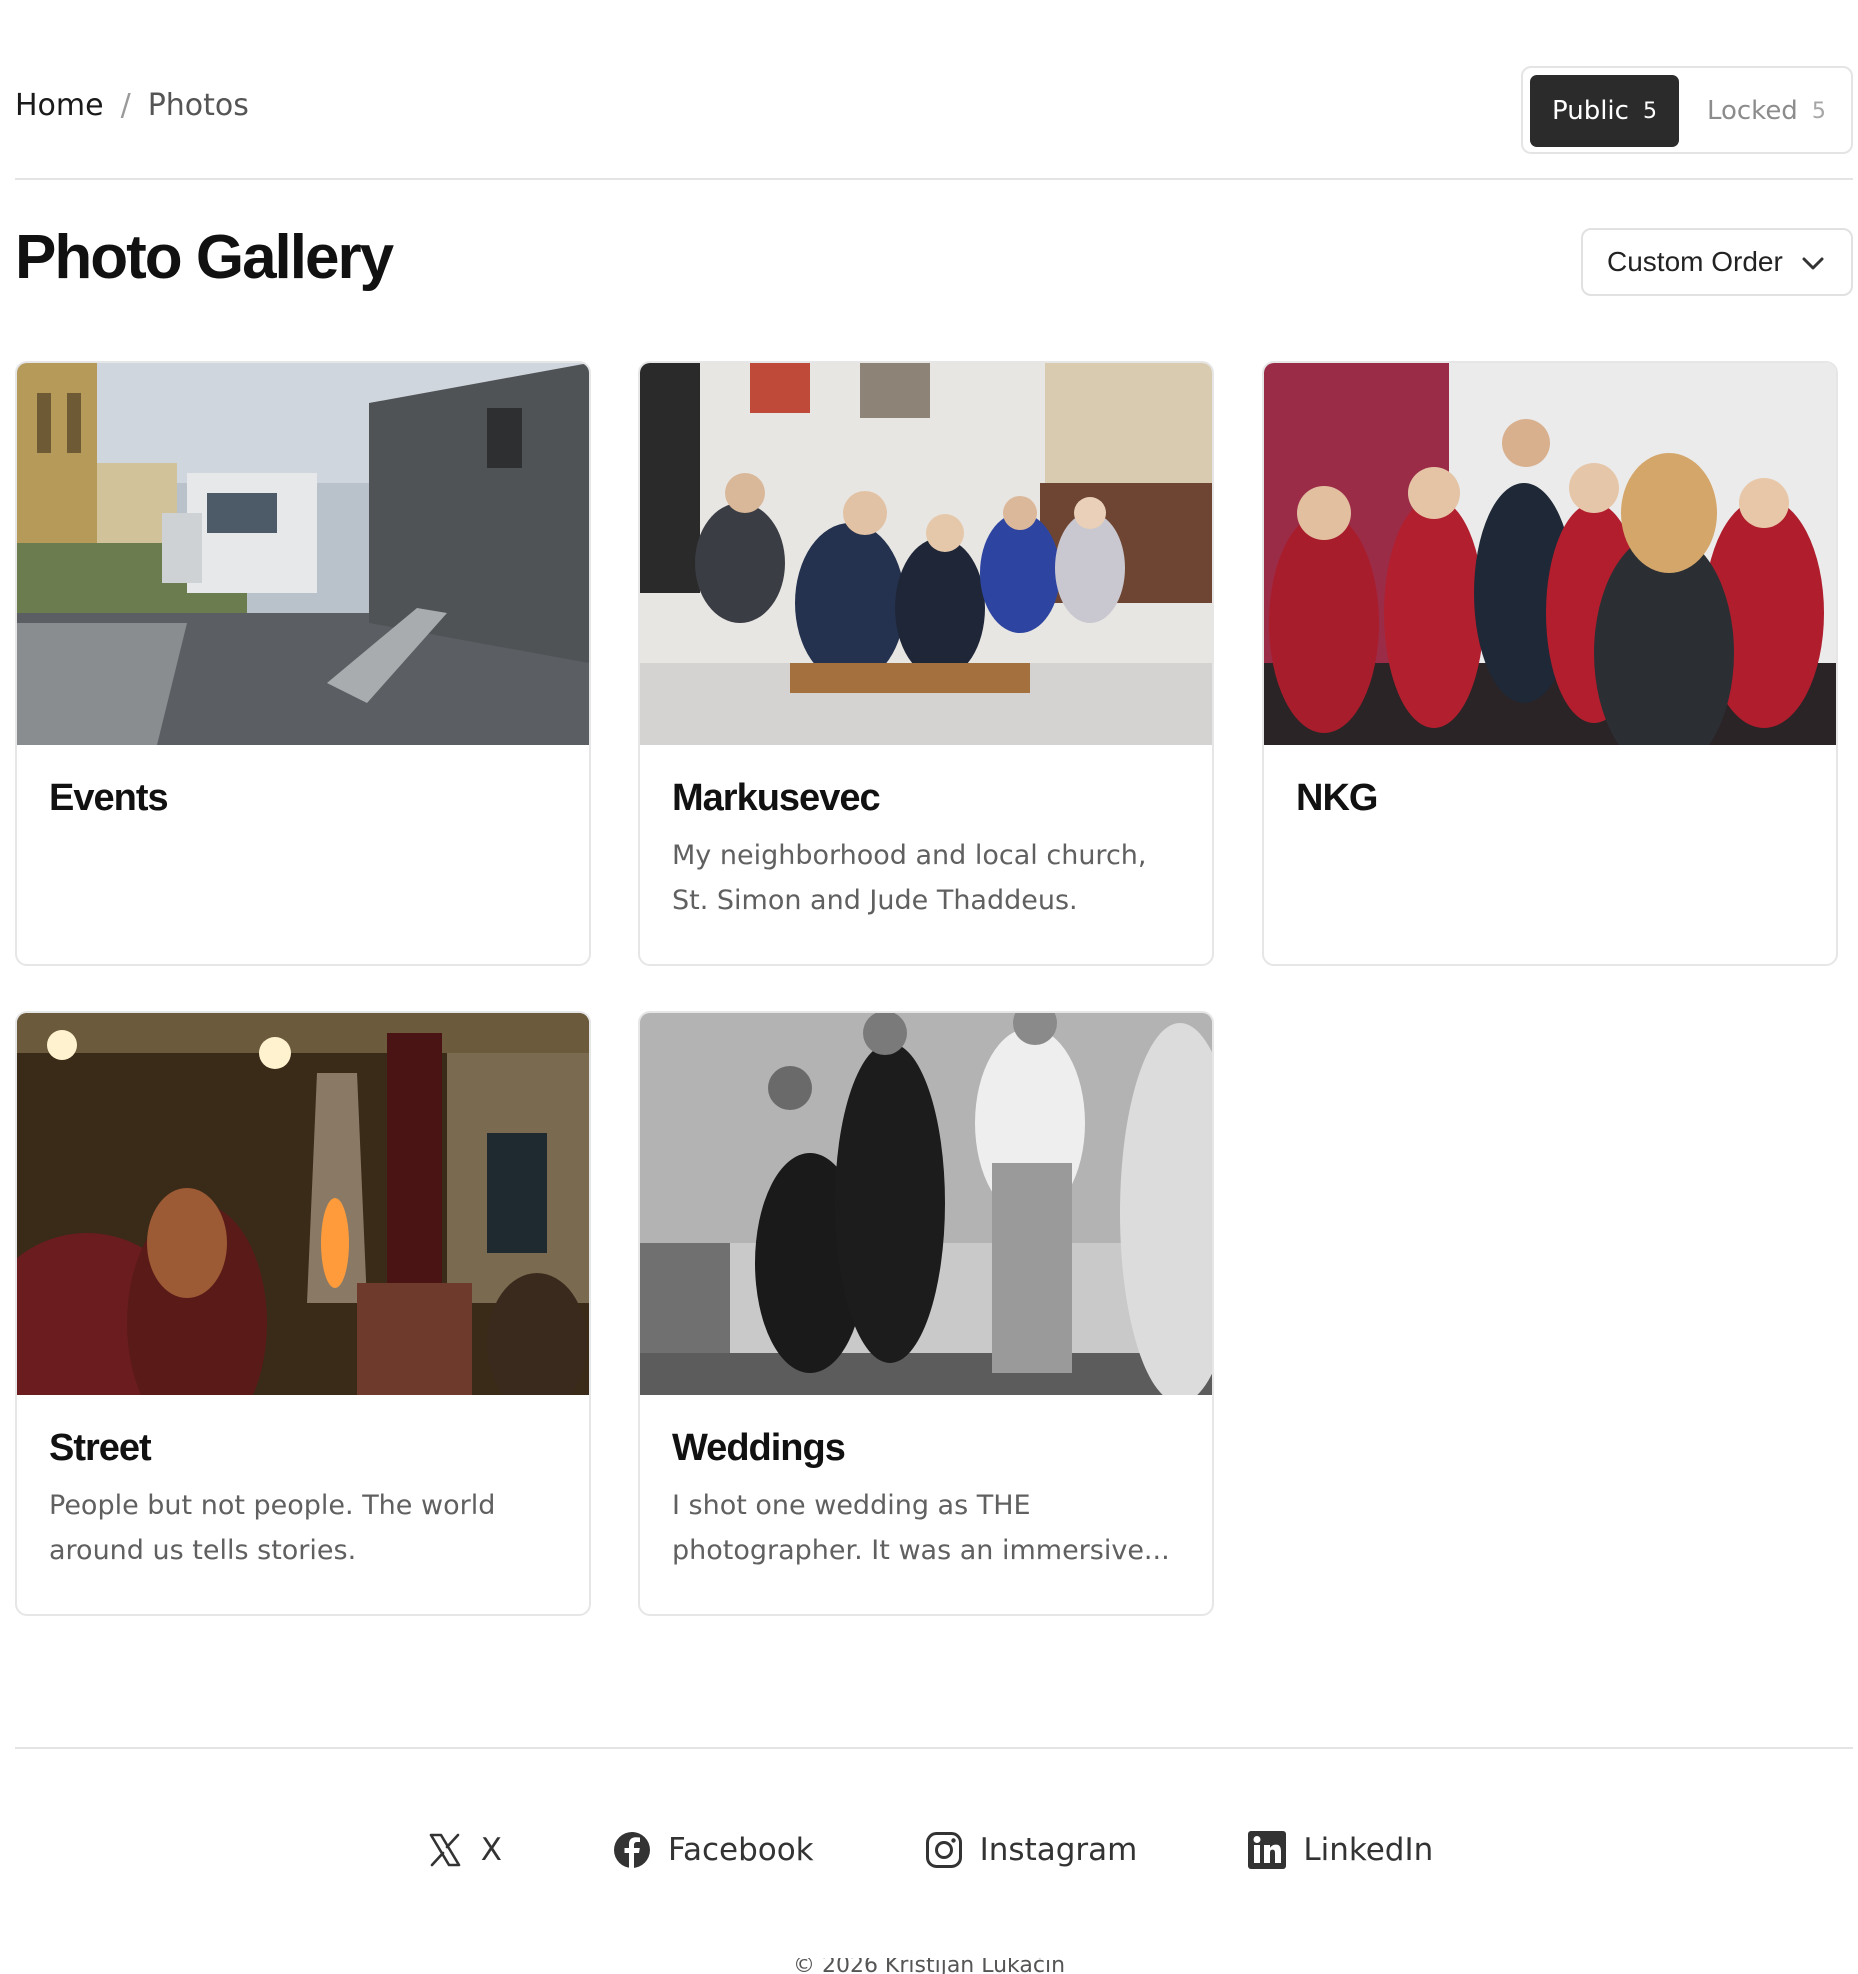 This screenshot has width=1858, height=1974. I want to click on footer-divider, so click(934, 1748).